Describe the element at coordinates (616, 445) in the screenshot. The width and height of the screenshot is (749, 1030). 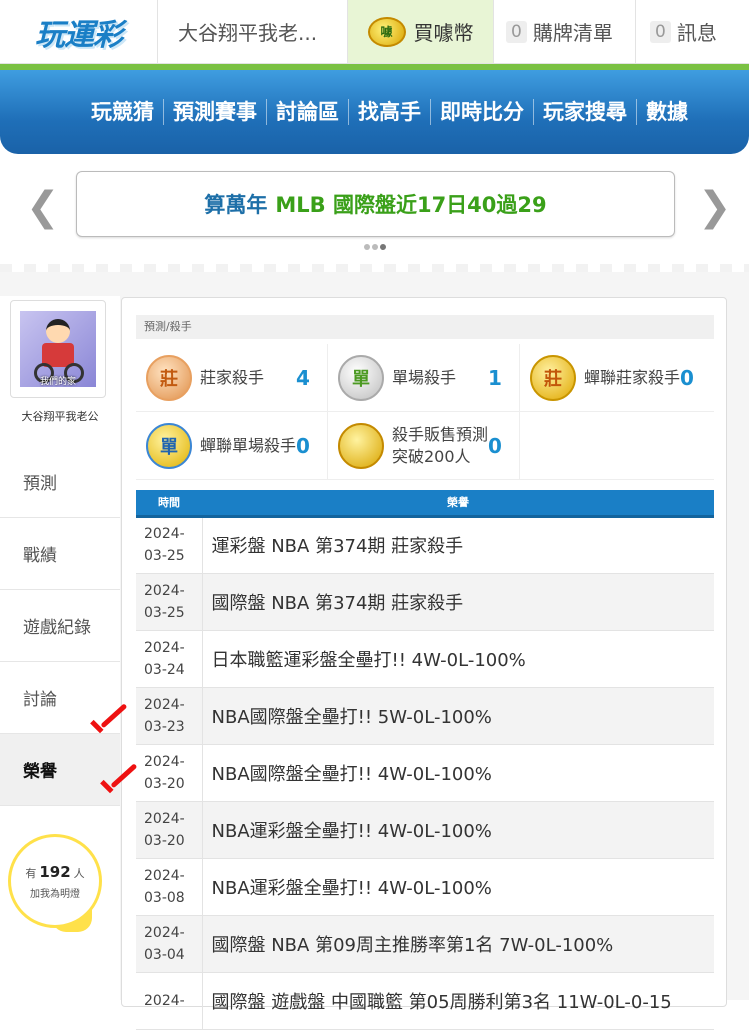
I see `badge-empty` at that location.